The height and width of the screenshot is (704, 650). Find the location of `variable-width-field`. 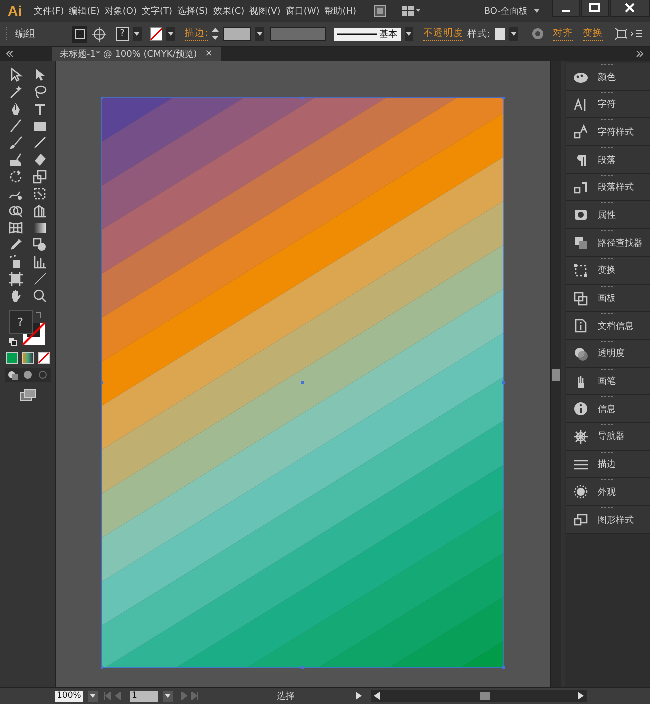

variable-width-field is located at coordinates (298, 34).